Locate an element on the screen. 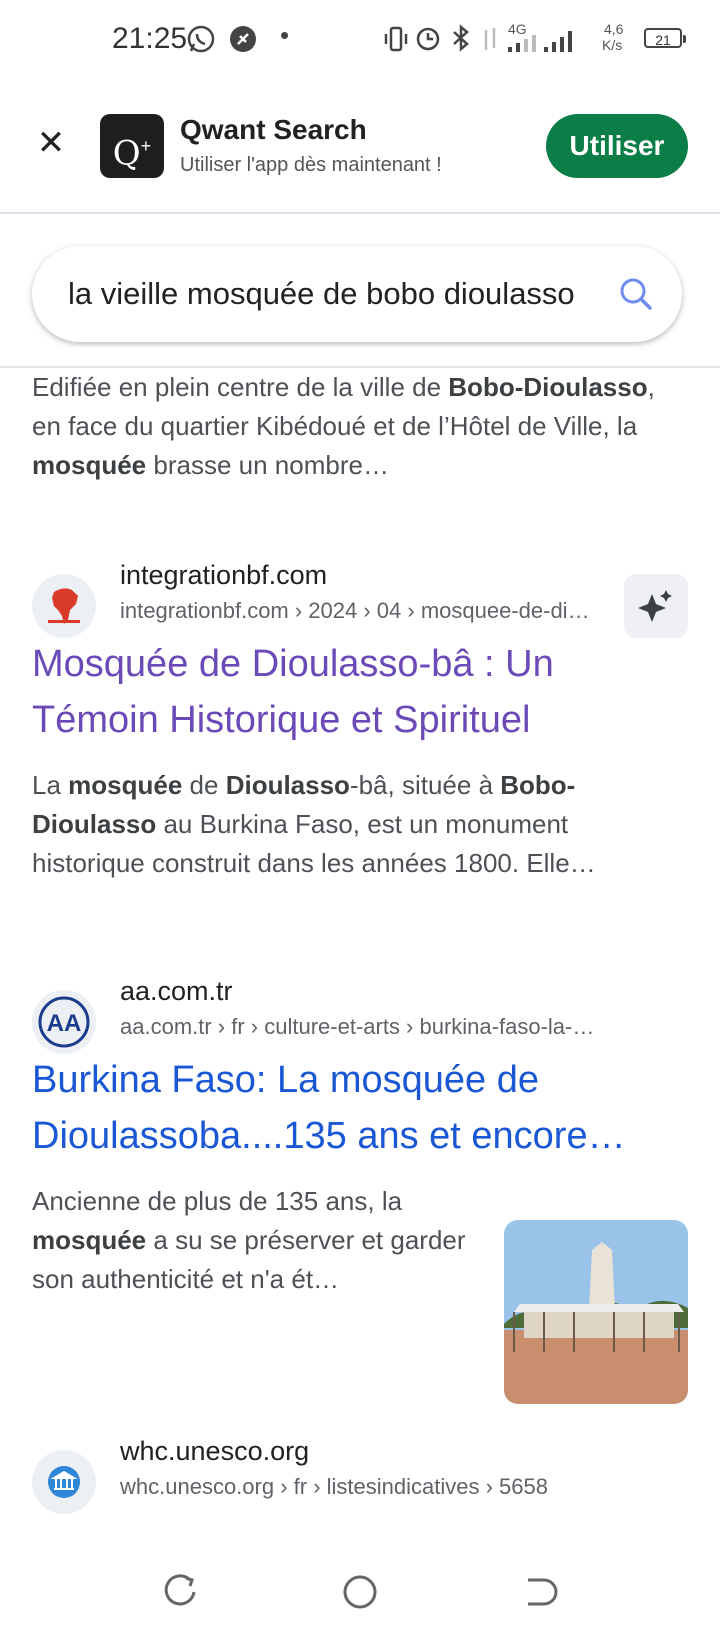  search-area: la vieille mosquée de bobo dioulasso is located at coordinates (360, 291).